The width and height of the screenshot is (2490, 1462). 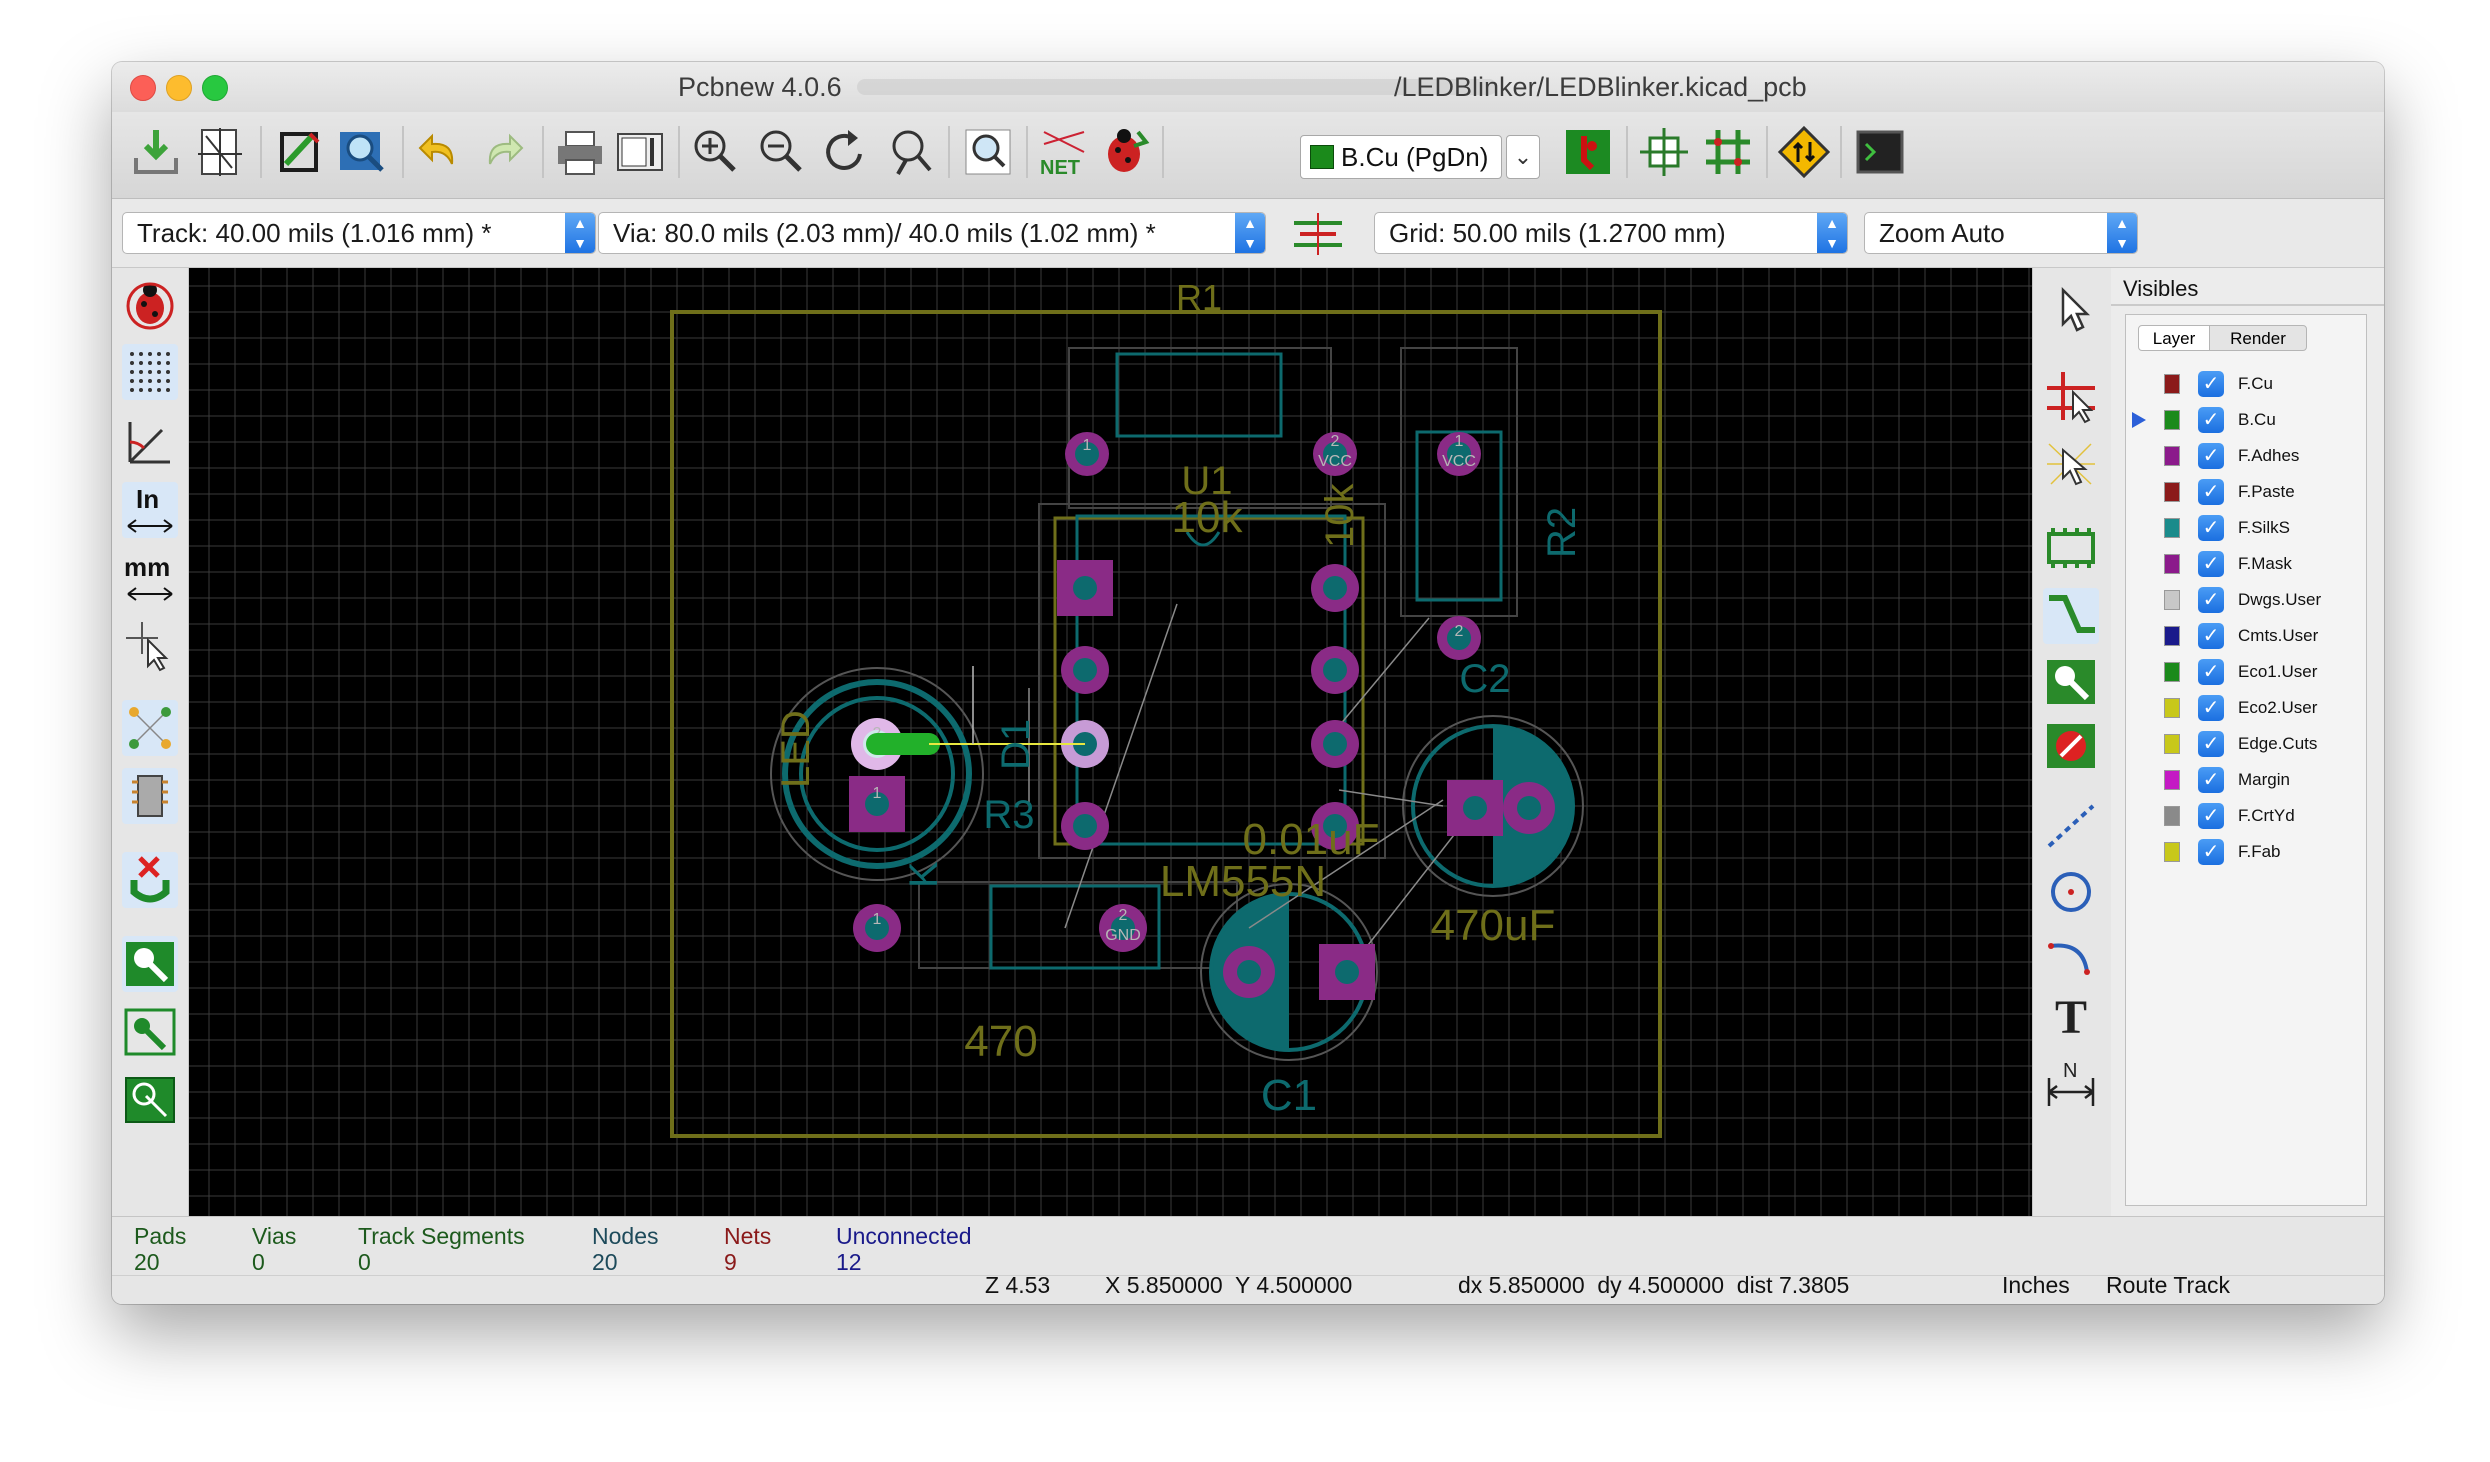 What do you see at coordinates (143, 88) in the screenshot?
I see `close-window-button` at bounding box center [143, 88].